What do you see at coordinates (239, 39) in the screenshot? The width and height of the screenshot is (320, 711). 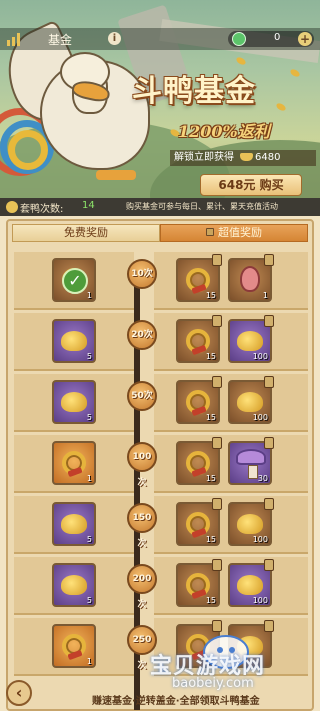 I see `gem-icon` at bounding box center [239, 39].